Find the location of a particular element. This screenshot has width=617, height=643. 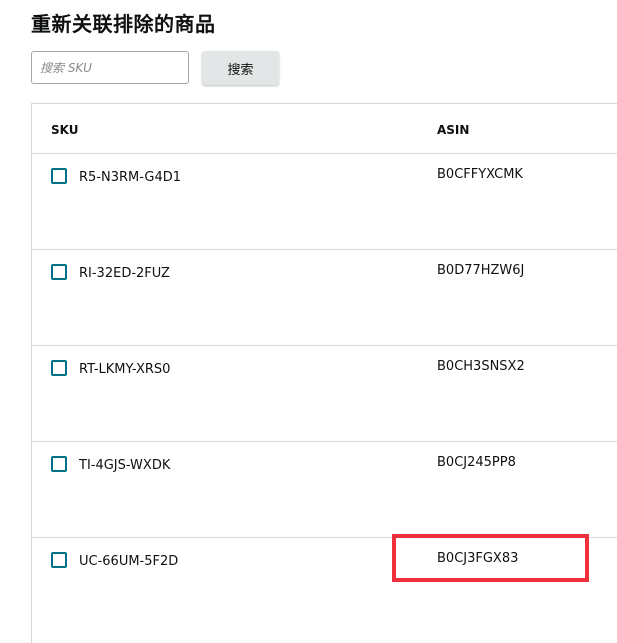

page-title: 重新关联排除的商品 is located at coordinates (123, 24).